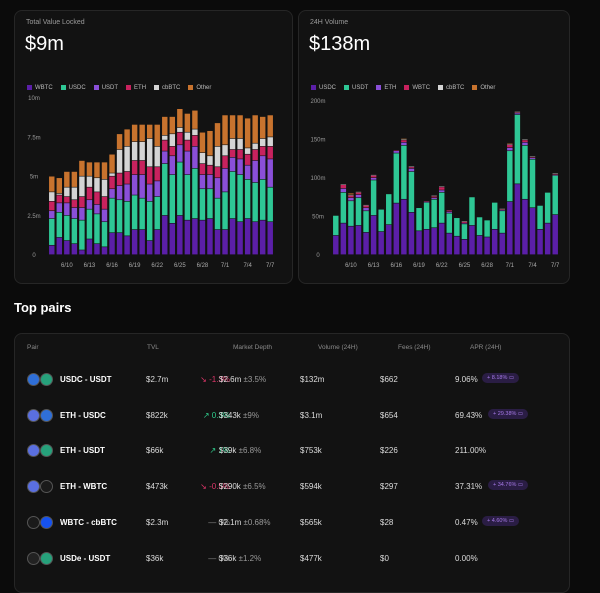 The image size is (600, 593). What do you see at coordinates (83, 415) in the screenshot?
I see `pair-name: ETH - USDC` at bounding box center [83, 415].